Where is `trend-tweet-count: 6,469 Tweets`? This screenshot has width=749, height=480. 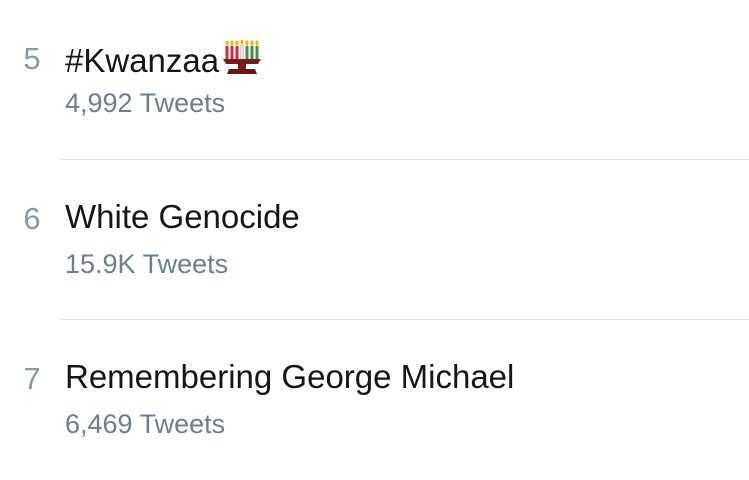 trend-tweet-count: 6,469 Tweets is located at coordinates (145, 424).